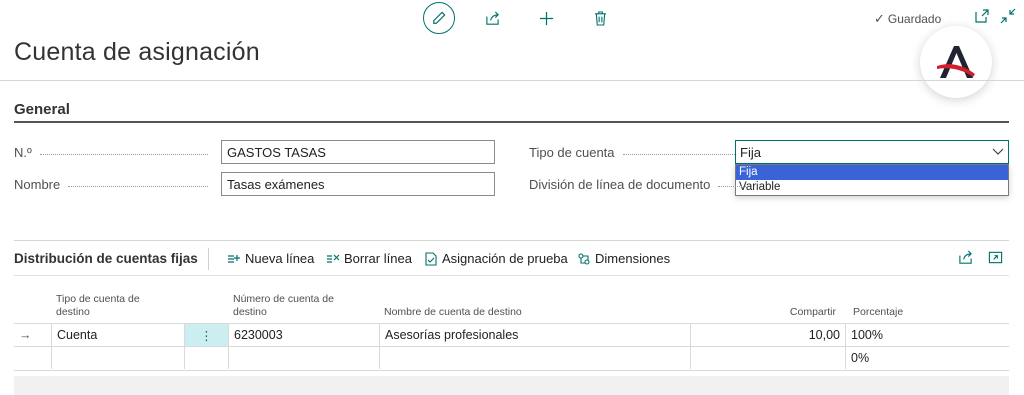  I want to click on new-button, so click(546, 18).